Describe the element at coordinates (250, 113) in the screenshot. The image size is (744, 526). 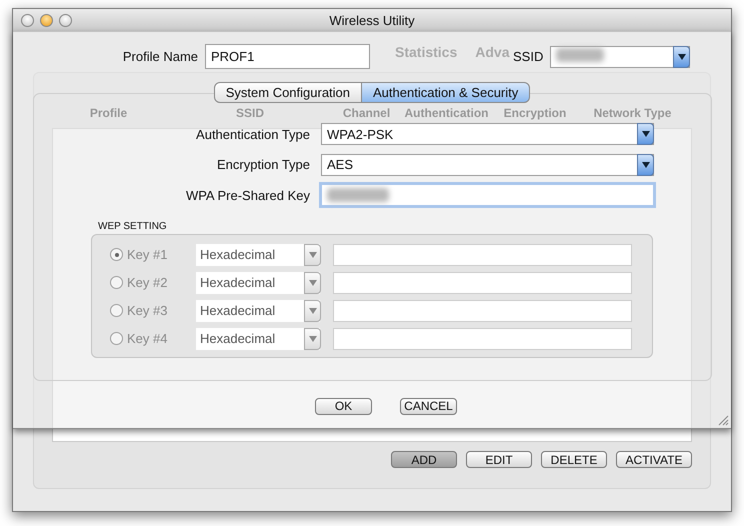
I see `column-header: SSID` at that location.